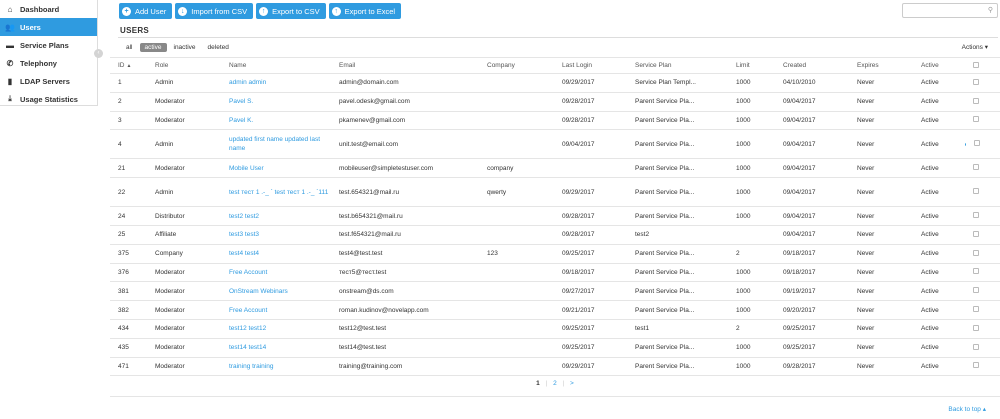 This screenshot has height=419, width=1000. I want to click on filter-deleted: deleted, so click(218, 47).